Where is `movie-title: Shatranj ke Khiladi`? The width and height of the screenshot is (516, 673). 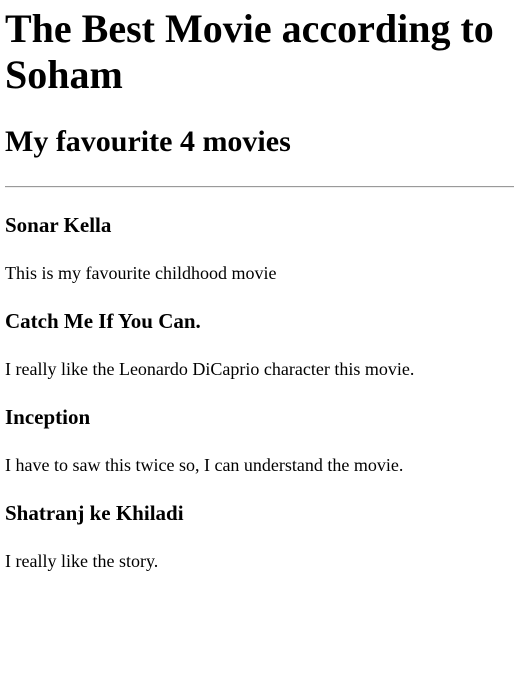 movie-title: Shatranj ke Khiladi is located at coordinates (94, 513).